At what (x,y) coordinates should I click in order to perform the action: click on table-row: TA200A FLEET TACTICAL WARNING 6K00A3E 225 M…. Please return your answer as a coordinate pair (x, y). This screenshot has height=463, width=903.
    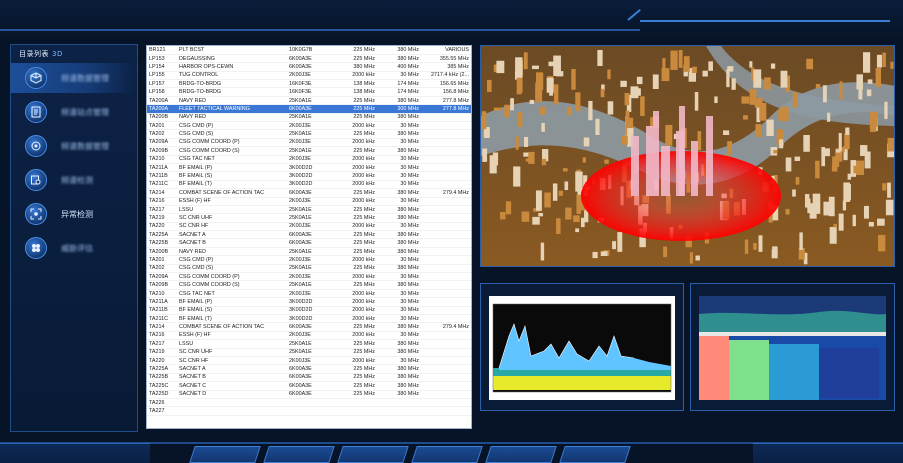
    Looking at the image, I should click on (309, 109).